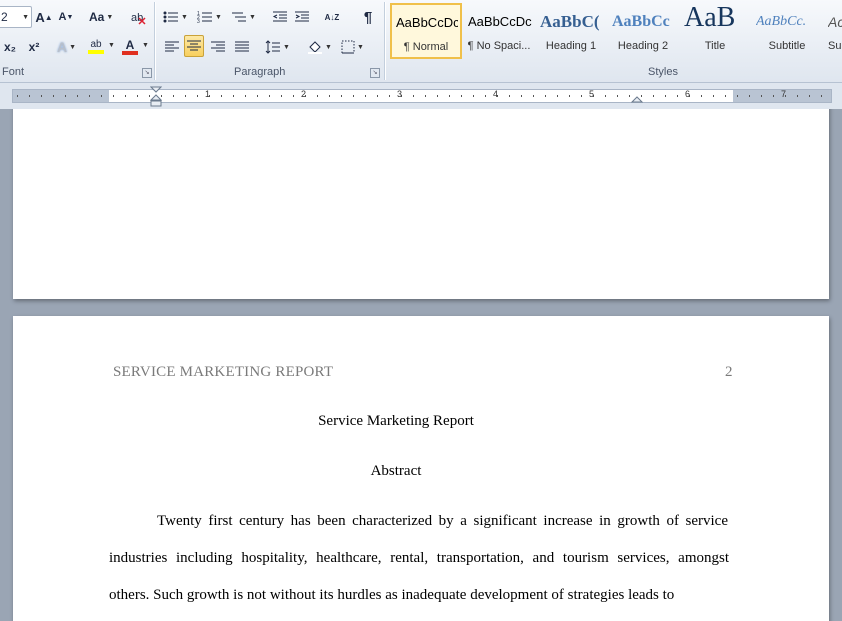 The height and width of the screenshot is (621, 842). I want to click on align-left-button, so click(172, 47).